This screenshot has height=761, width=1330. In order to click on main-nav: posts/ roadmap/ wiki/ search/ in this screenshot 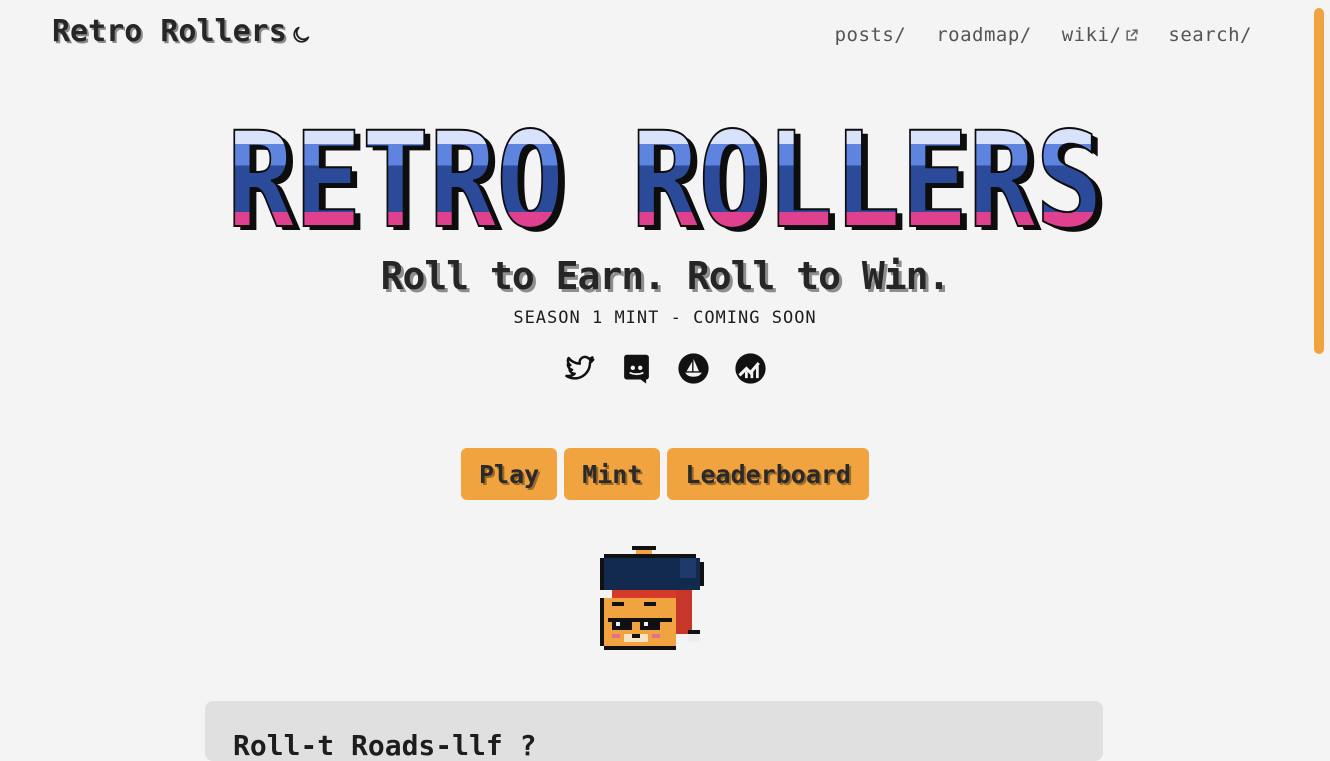, I will do `click(1043, 35)`.